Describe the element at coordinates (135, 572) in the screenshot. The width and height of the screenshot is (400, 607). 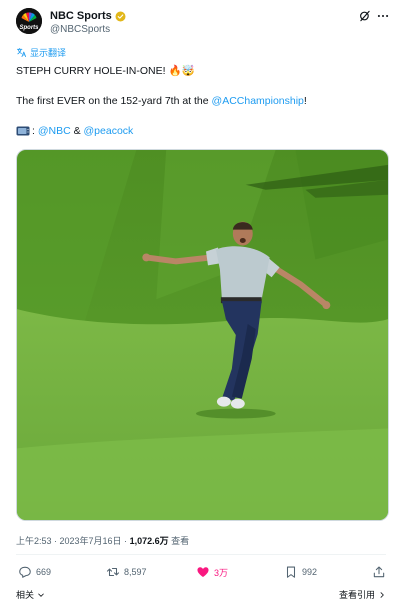
I see `retweet-count: 8,597` at that location.